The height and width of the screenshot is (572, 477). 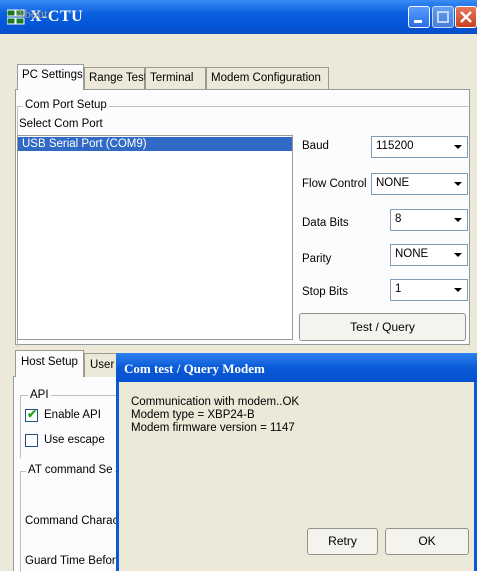 I want to click on maximize-icon, so click(x=443, y=17).